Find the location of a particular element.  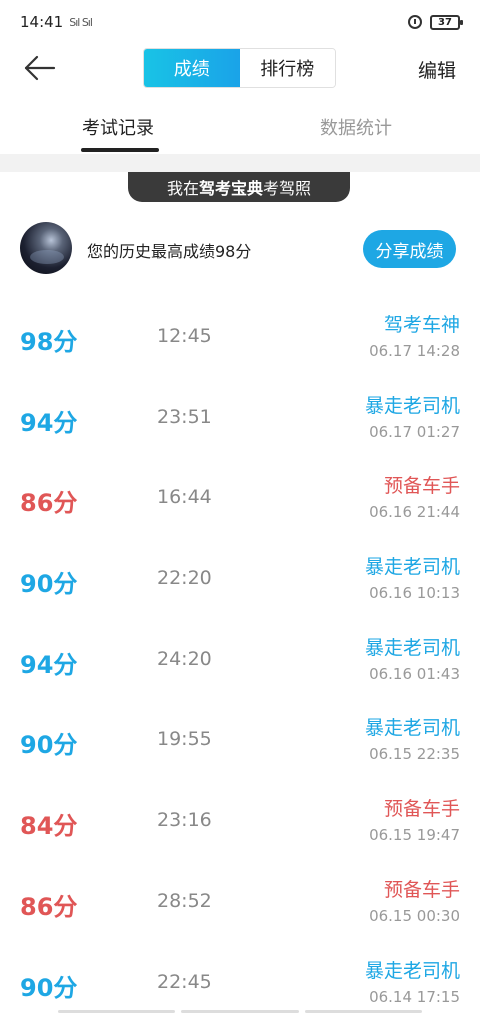

status-time: 14:41 is located at coordinates (41, 22).